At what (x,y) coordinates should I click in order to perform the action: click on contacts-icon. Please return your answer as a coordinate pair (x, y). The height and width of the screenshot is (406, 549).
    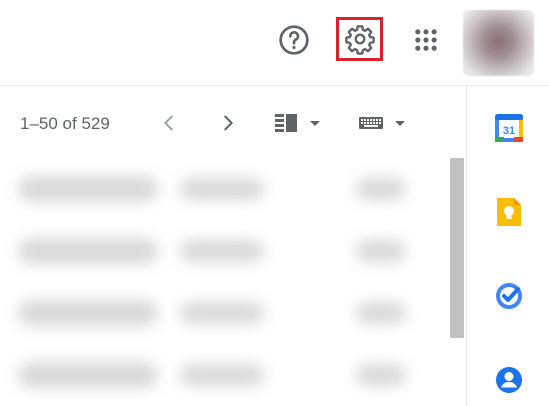
    Looking at the image, I should click on (509, 380).